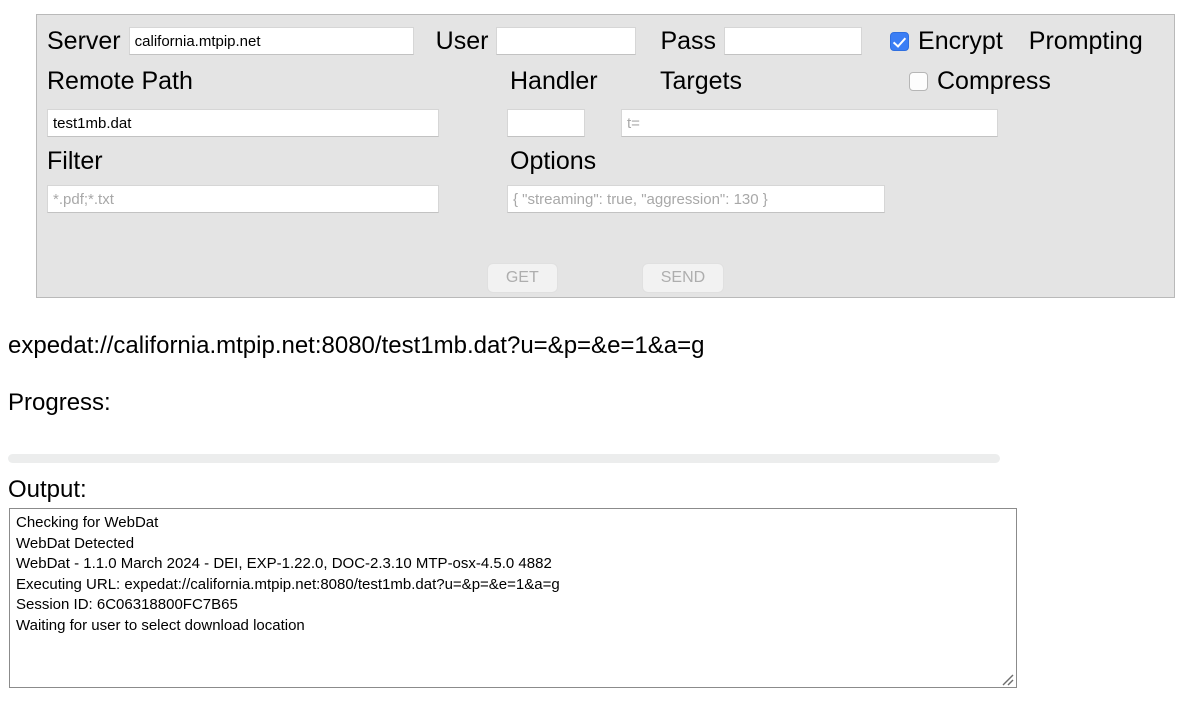  I want to click on options-input, so click(696, 199).